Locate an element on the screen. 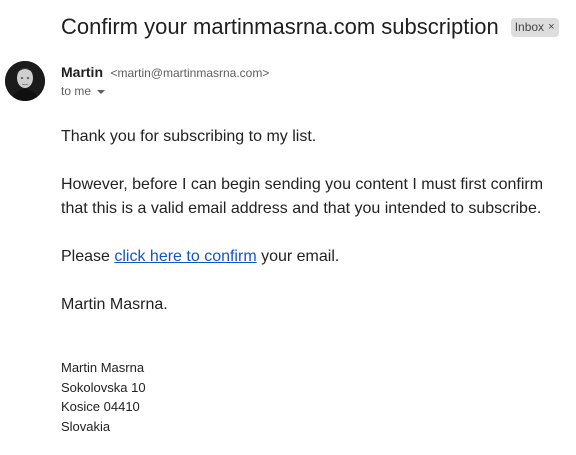  confirm-suffix: your email. is located at coordinates (298, 256).